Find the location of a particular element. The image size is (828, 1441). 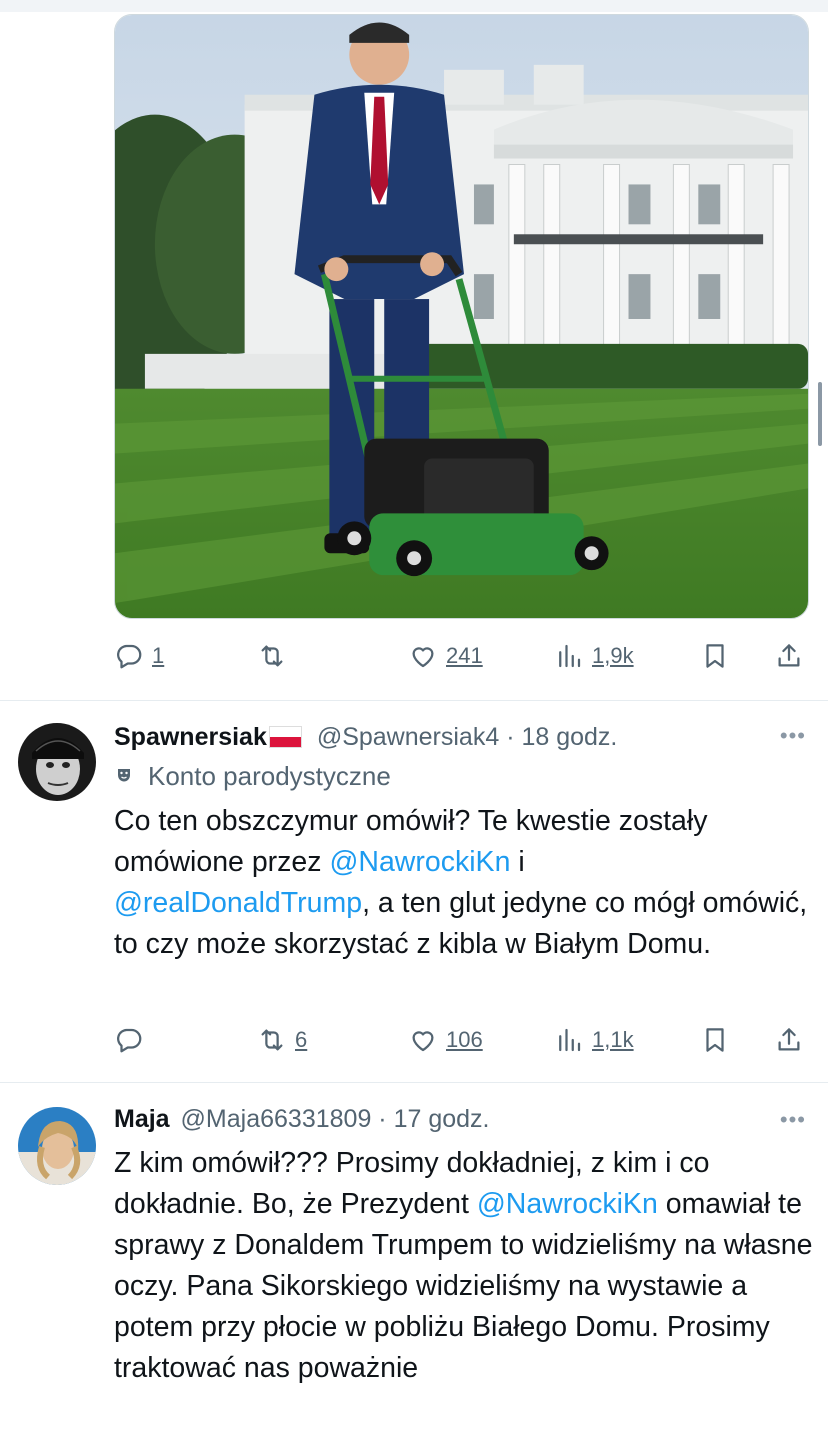

poland-flag-icon is located at coordinates (285, 737).